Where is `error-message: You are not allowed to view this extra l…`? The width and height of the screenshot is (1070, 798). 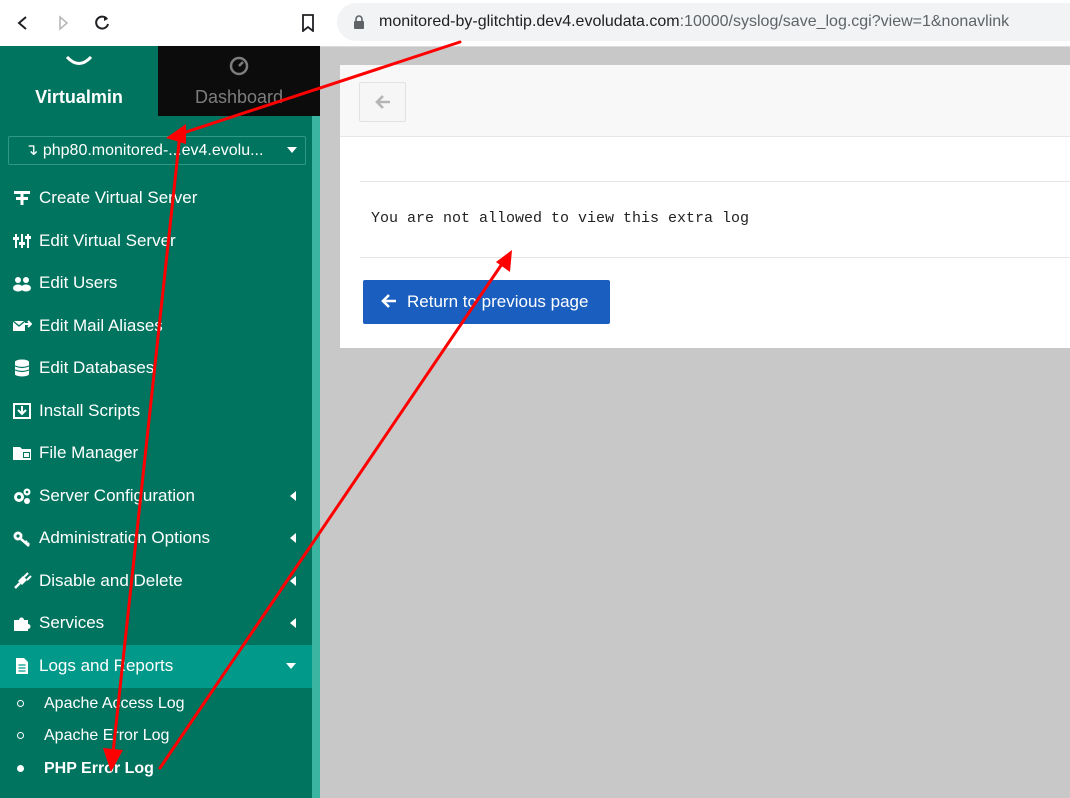
error-message: You are not allowed to view this extra l… is located at coordinates (560, 218).